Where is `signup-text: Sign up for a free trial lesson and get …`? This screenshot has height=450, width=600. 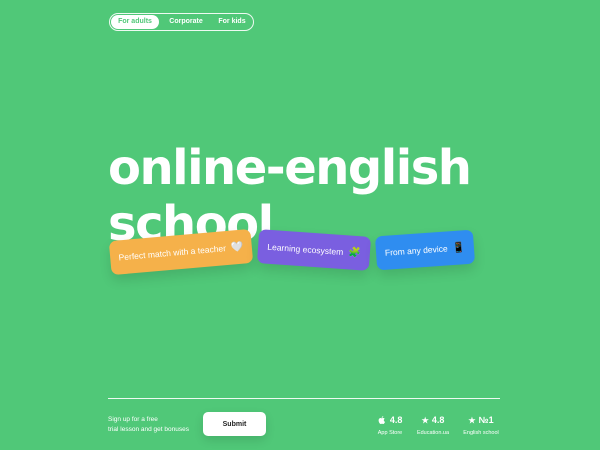
signup-text: Sign up for a free trial lesson and get … is located at coordinates (158, 425).